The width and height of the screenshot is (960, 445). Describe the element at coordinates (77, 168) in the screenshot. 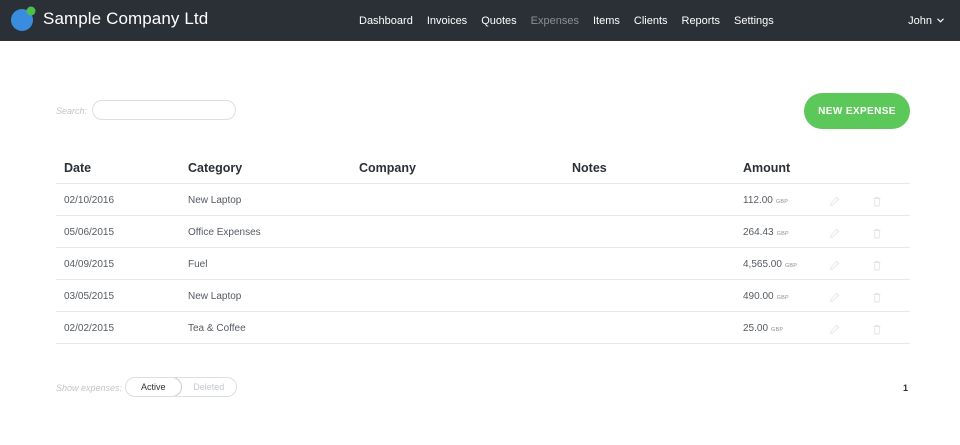

I see `header-date: Date` at that location.